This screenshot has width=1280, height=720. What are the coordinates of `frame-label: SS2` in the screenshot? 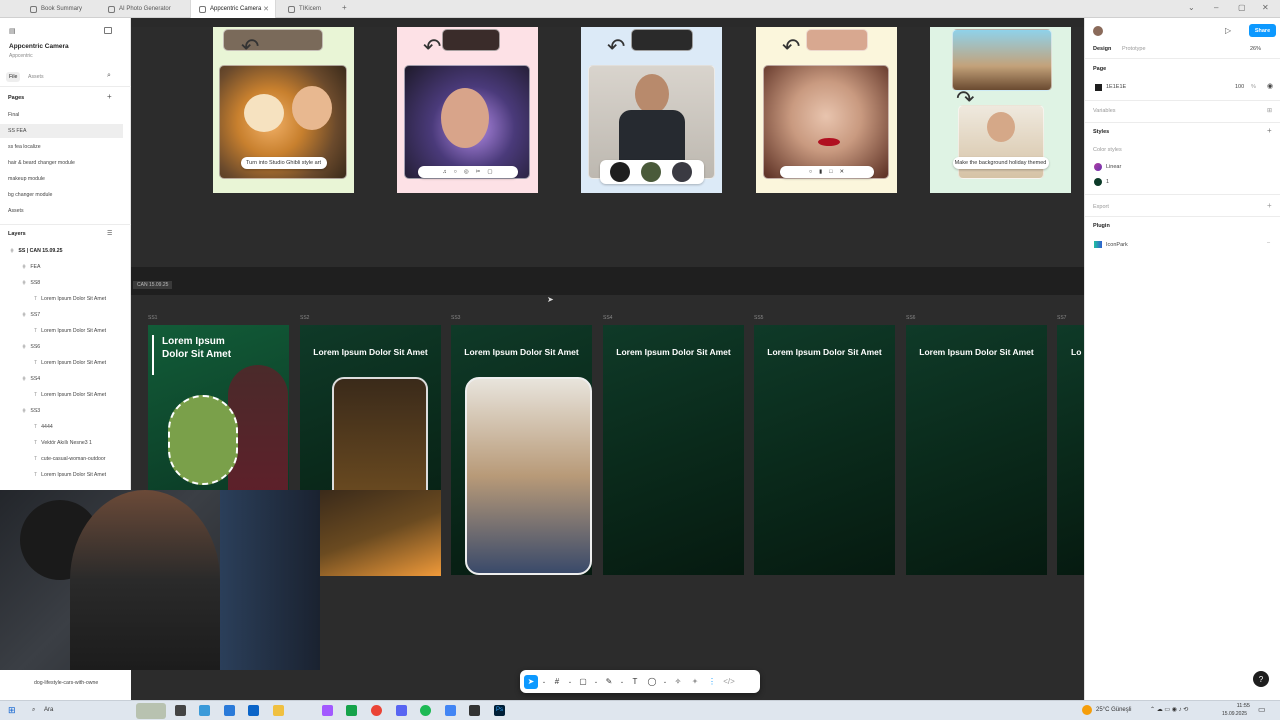 It's located at (304, 318).